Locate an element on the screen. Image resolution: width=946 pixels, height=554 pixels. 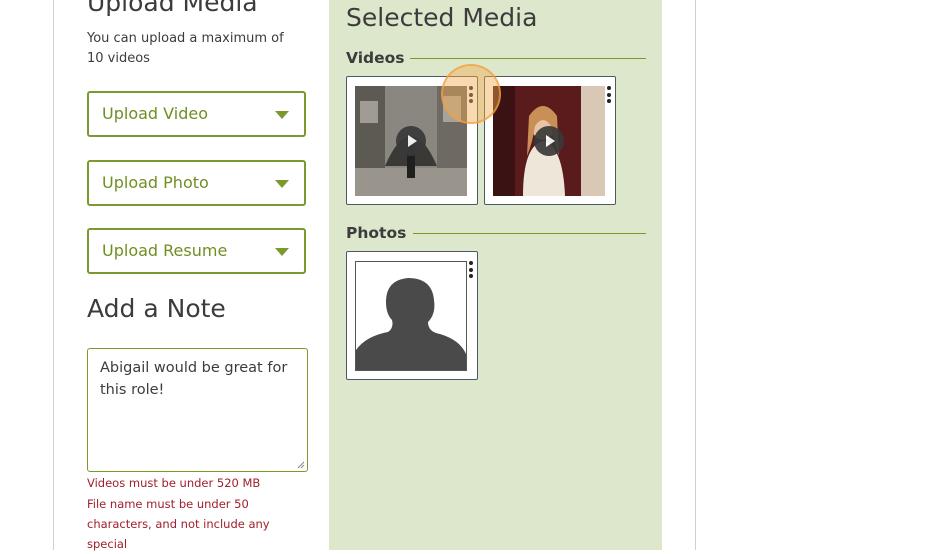
upload-video-dropdown: Upload Video is located at coordinates (196, 114).